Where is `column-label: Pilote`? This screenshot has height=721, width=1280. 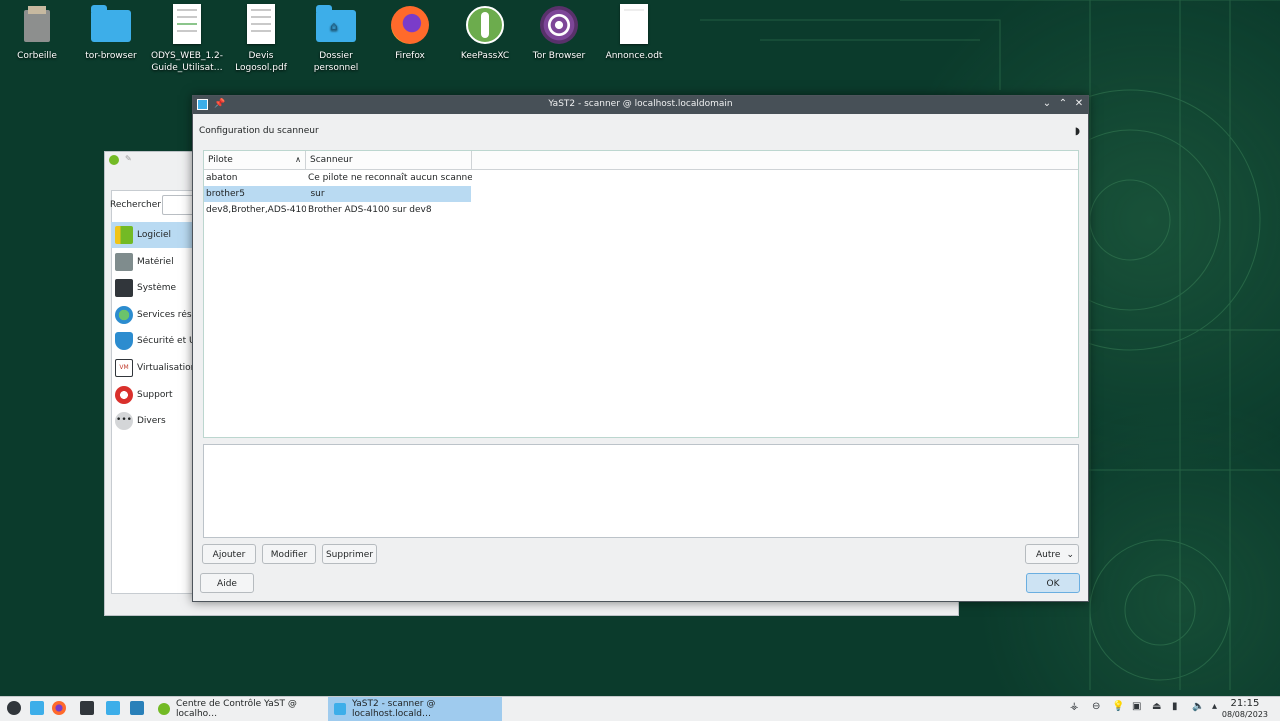
column-label: Pilote is located at coordinates (220, 160).